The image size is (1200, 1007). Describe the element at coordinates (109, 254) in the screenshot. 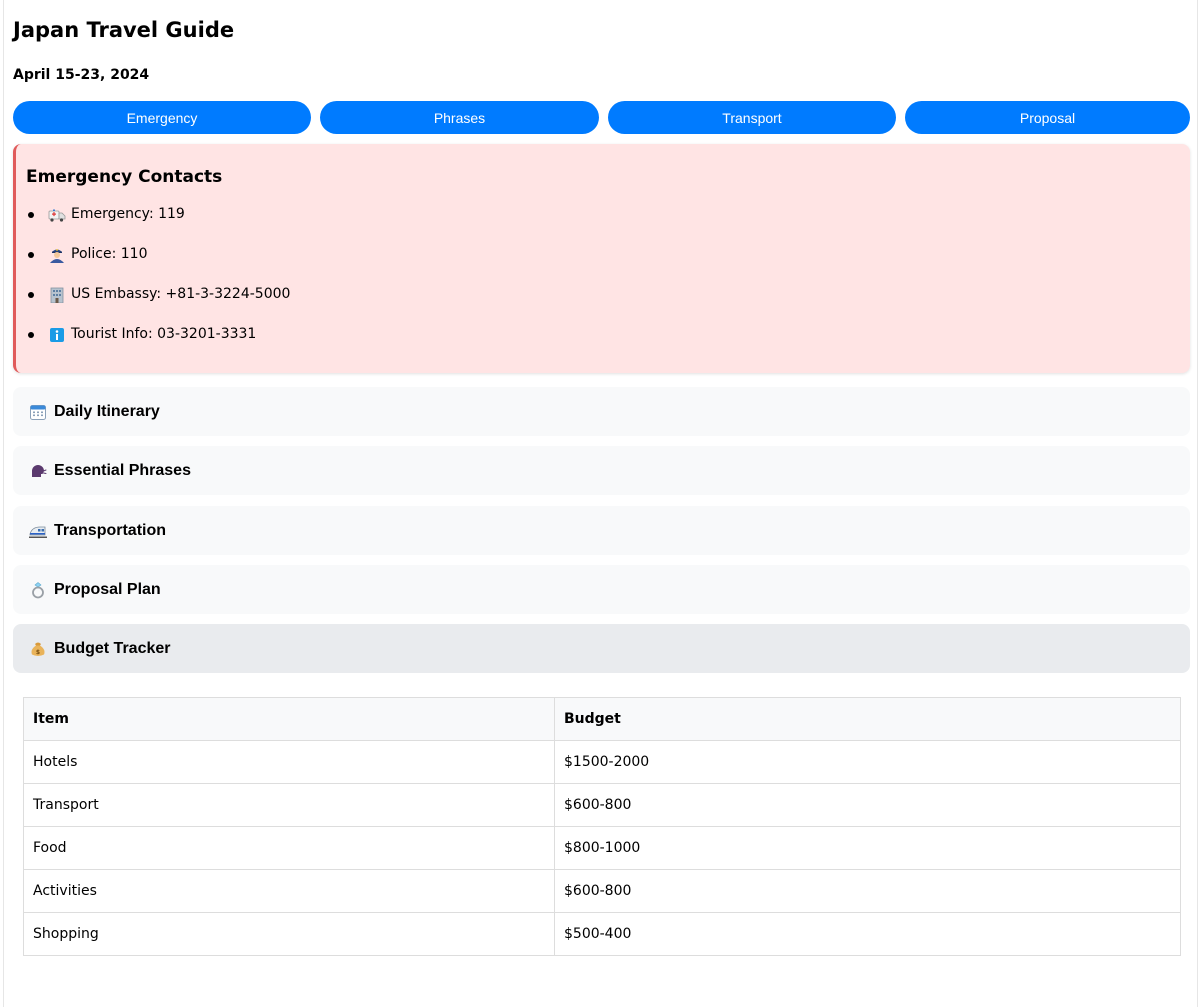

I see `police-number: Police: 110` at that location.